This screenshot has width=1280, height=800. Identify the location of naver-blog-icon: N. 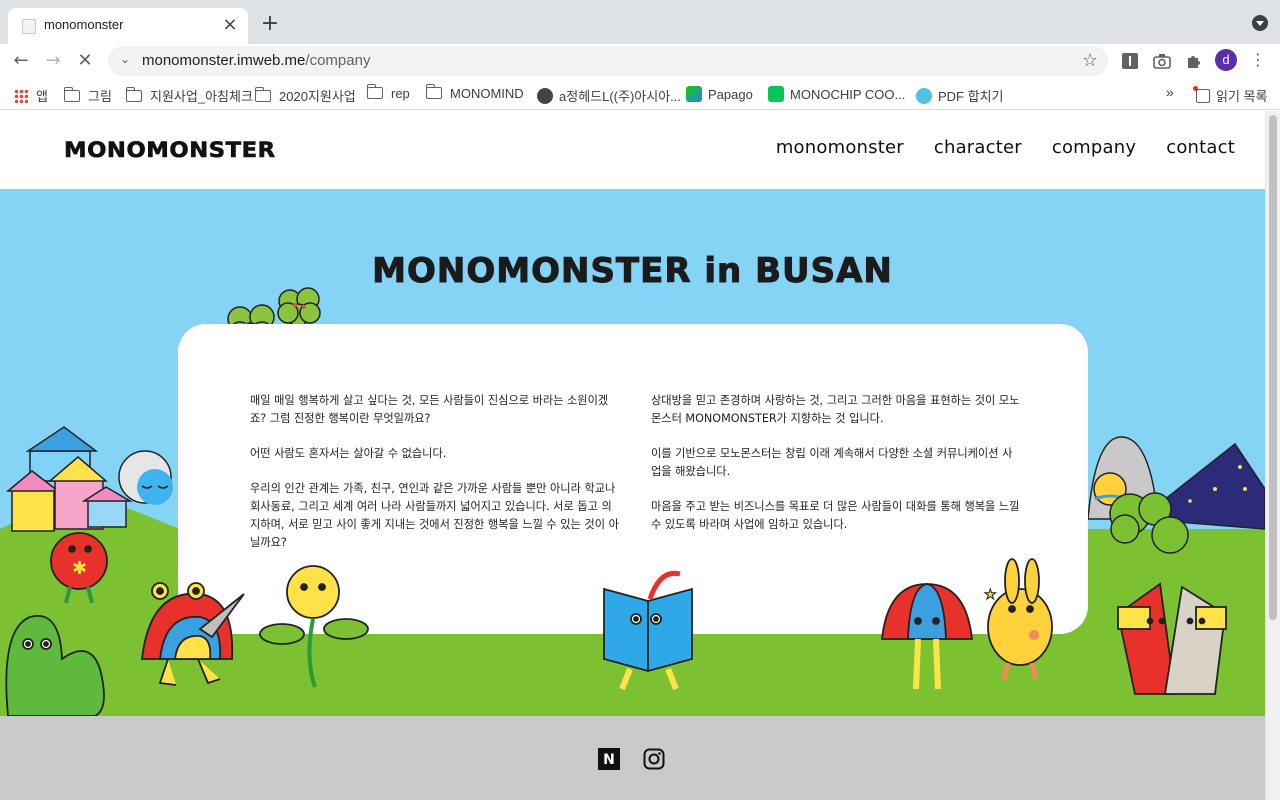
(609, 759).